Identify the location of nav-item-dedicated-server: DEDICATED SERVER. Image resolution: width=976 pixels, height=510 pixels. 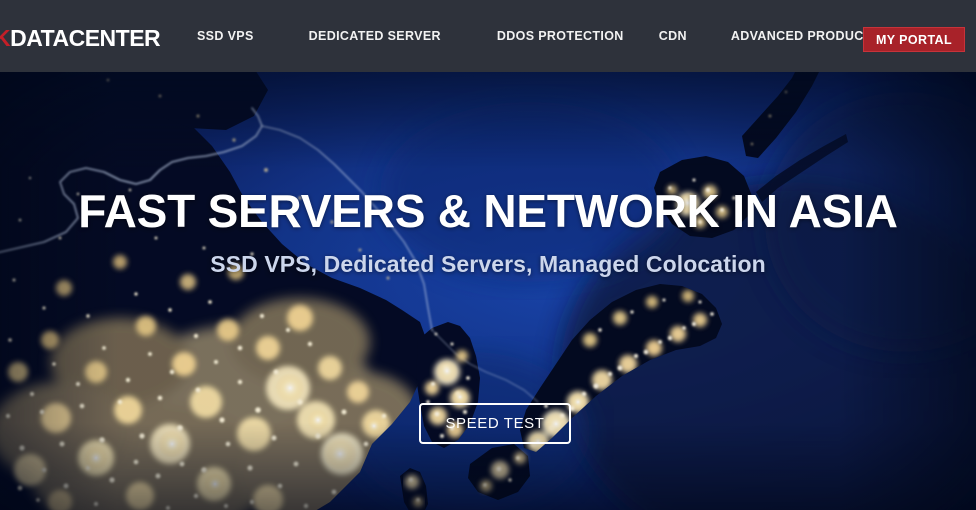
(375, 36).